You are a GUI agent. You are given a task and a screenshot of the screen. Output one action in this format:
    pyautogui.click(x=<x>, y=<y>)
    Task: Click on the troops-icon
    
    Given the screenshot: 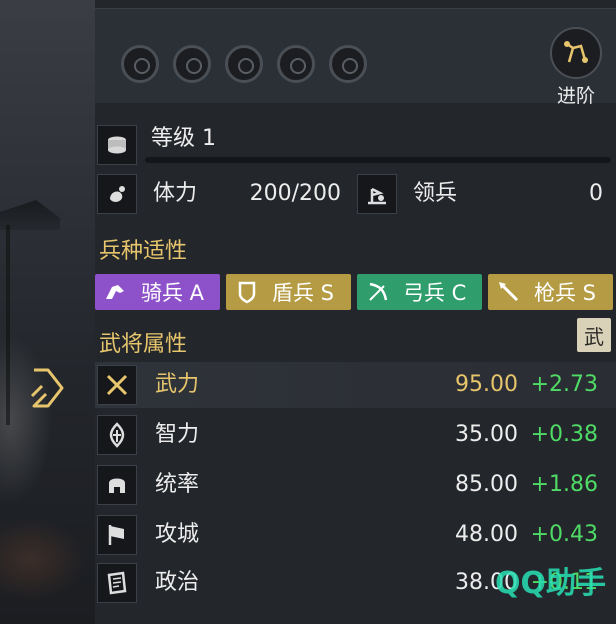 What is the action you would take?
    pyautogui.click(x=377, y=194)
    